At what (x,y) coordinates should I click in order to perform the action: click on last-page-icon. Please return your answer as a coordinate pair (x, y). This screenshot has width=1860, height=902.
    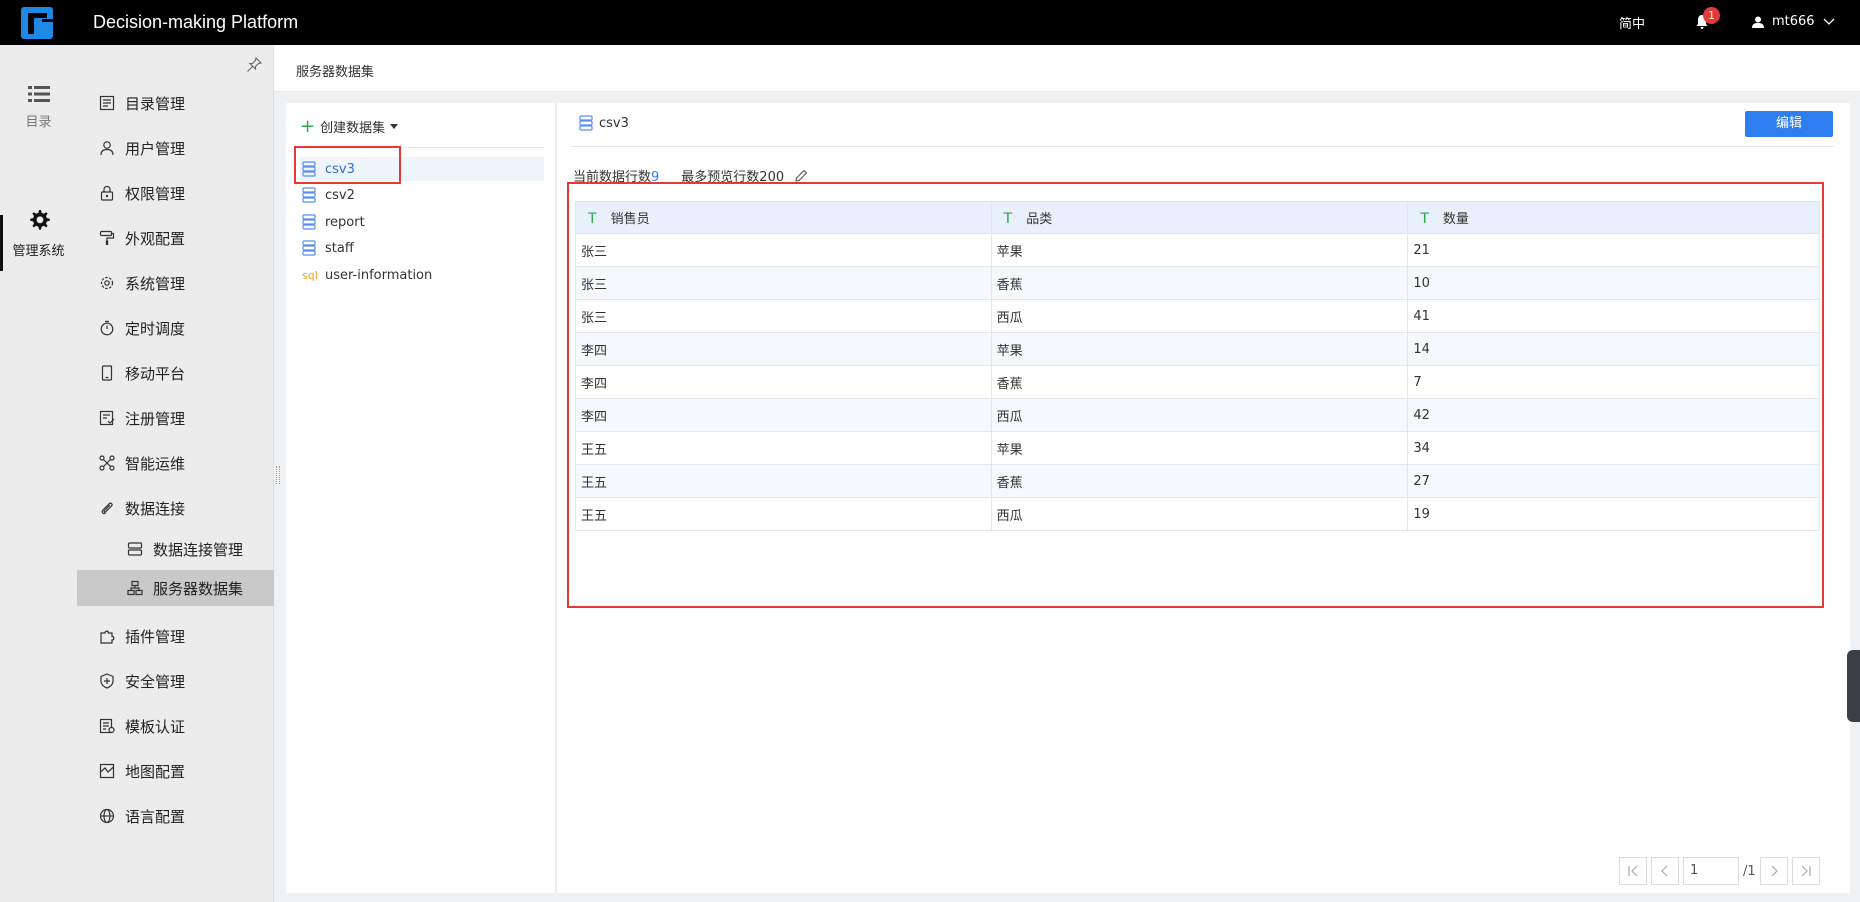
    Looking at the image, I should click on (1806, 871).